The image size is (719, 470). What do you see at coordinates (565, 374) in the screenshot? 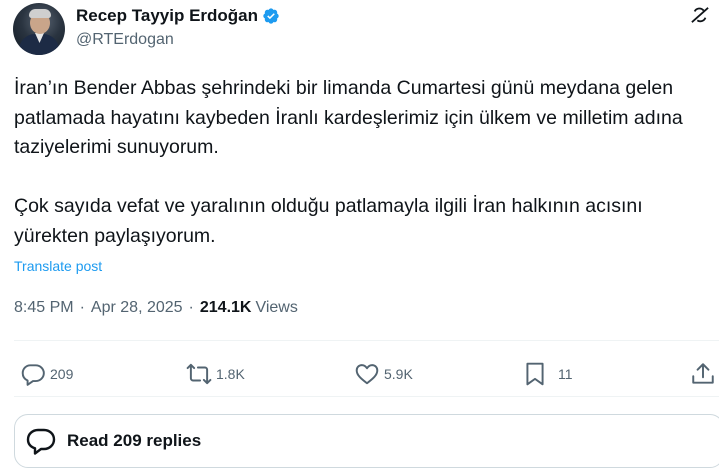
I see `bookmark-count: 11` at bounding box center [565, 374].